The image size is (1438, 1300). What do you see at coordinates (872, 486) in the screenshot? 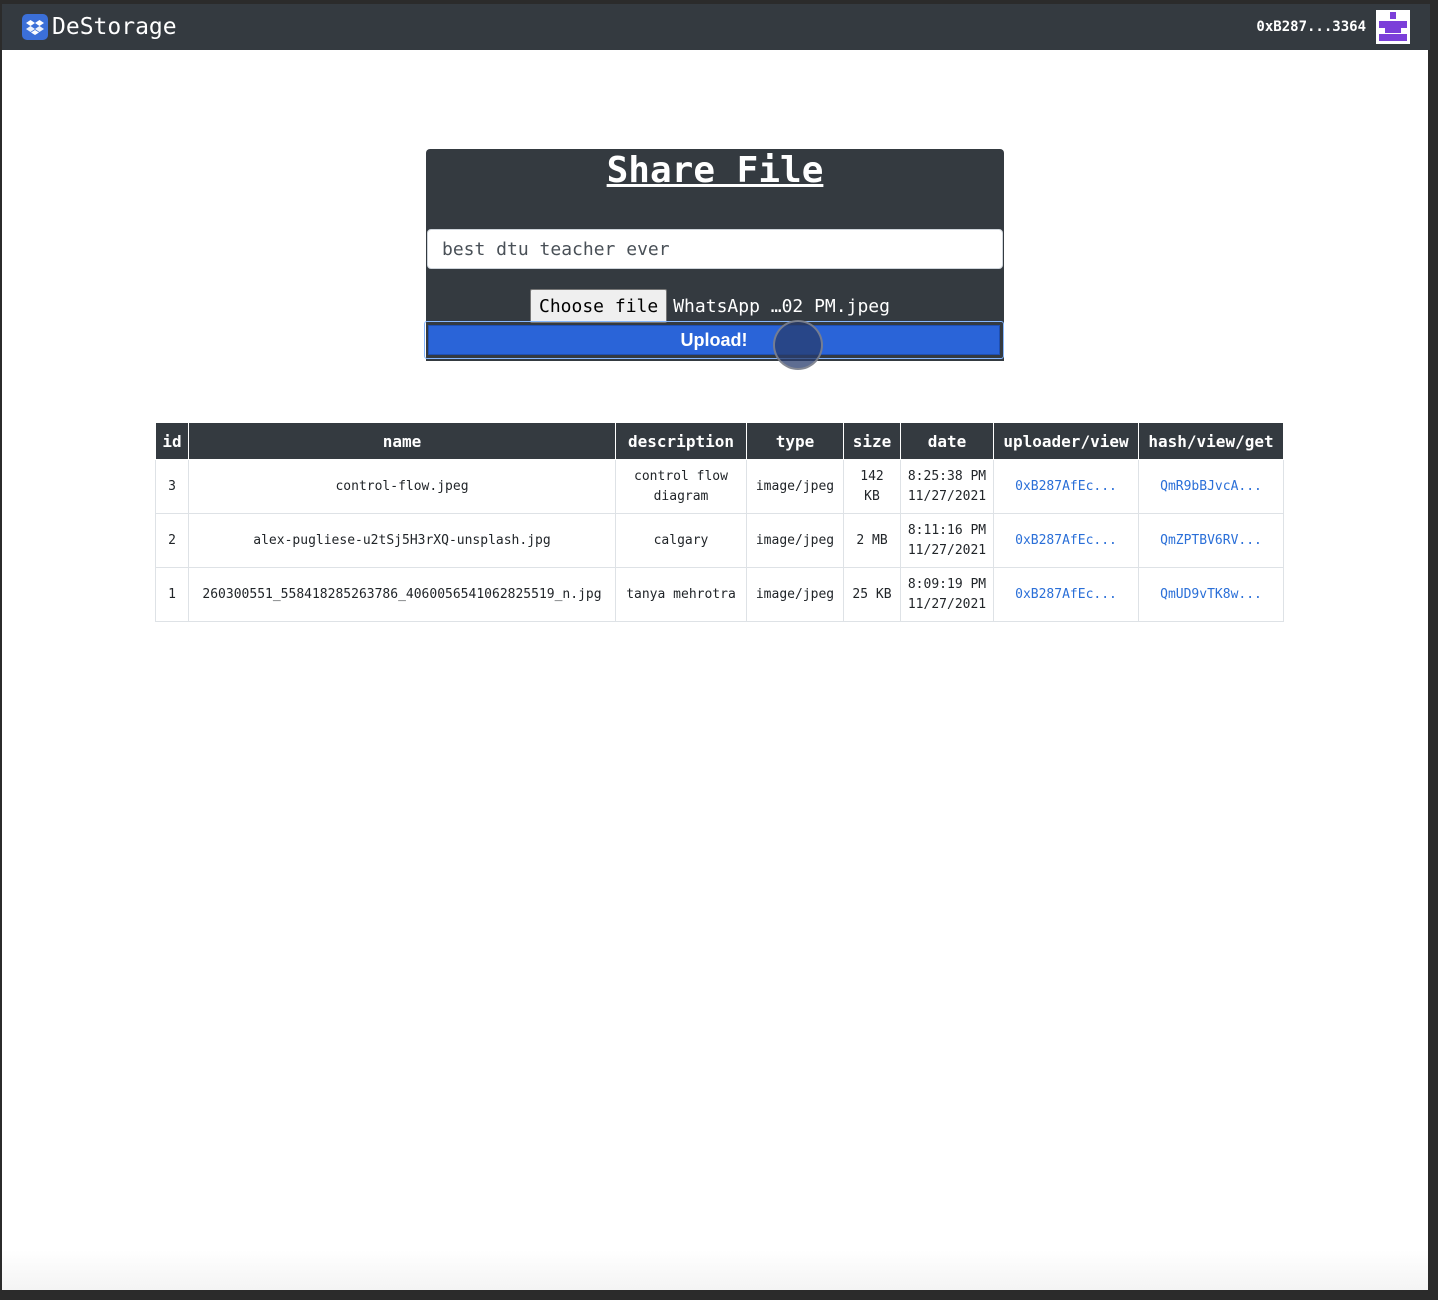
I see `cell-size: 142 KB` at bounding box center [872, 486].